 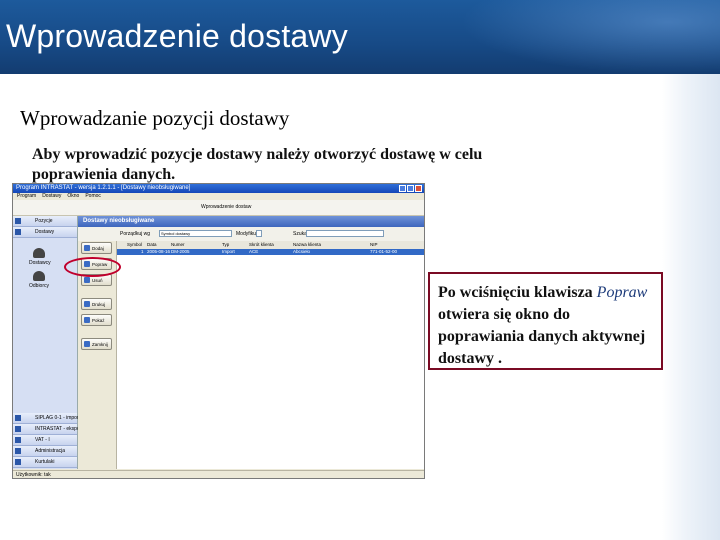 I want to click on nav-label: Pozycje, so click(x=44, y=221).